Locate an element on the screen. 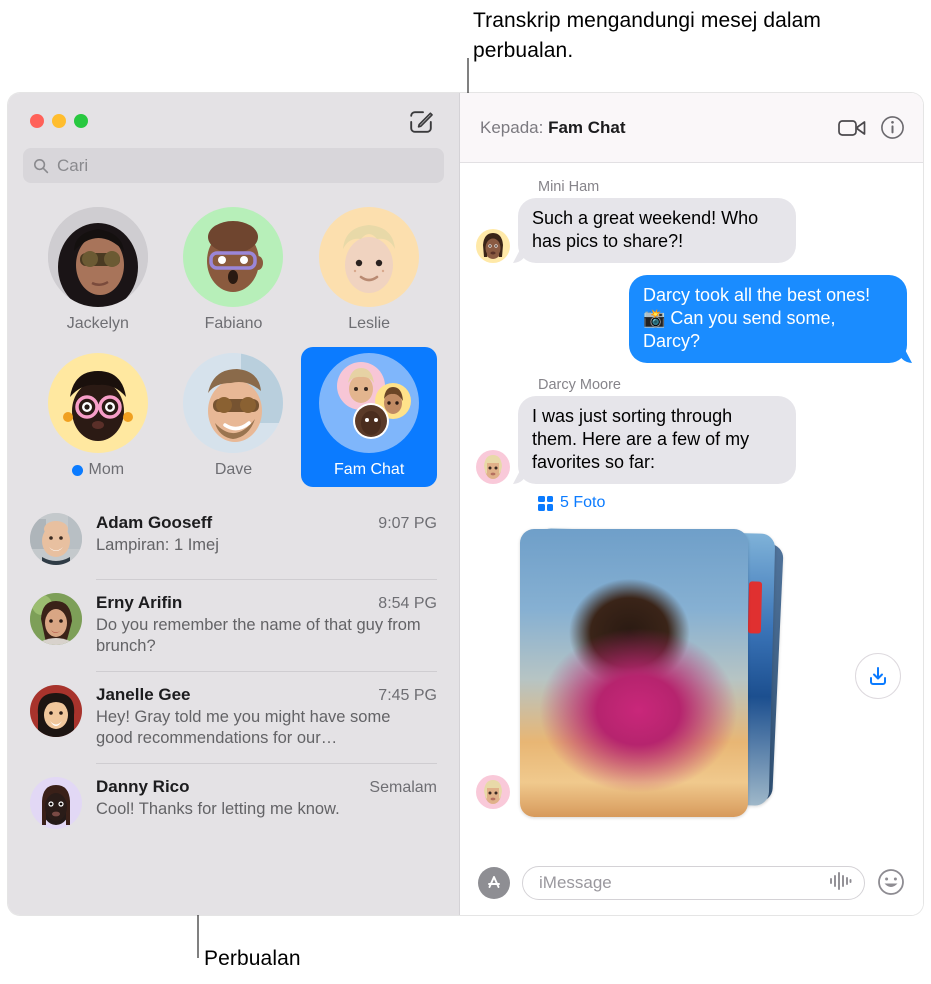 The height and width of the screenshot is (984, 931). message-sender-name: Darcy Moore is located at coordinates (579, 385).